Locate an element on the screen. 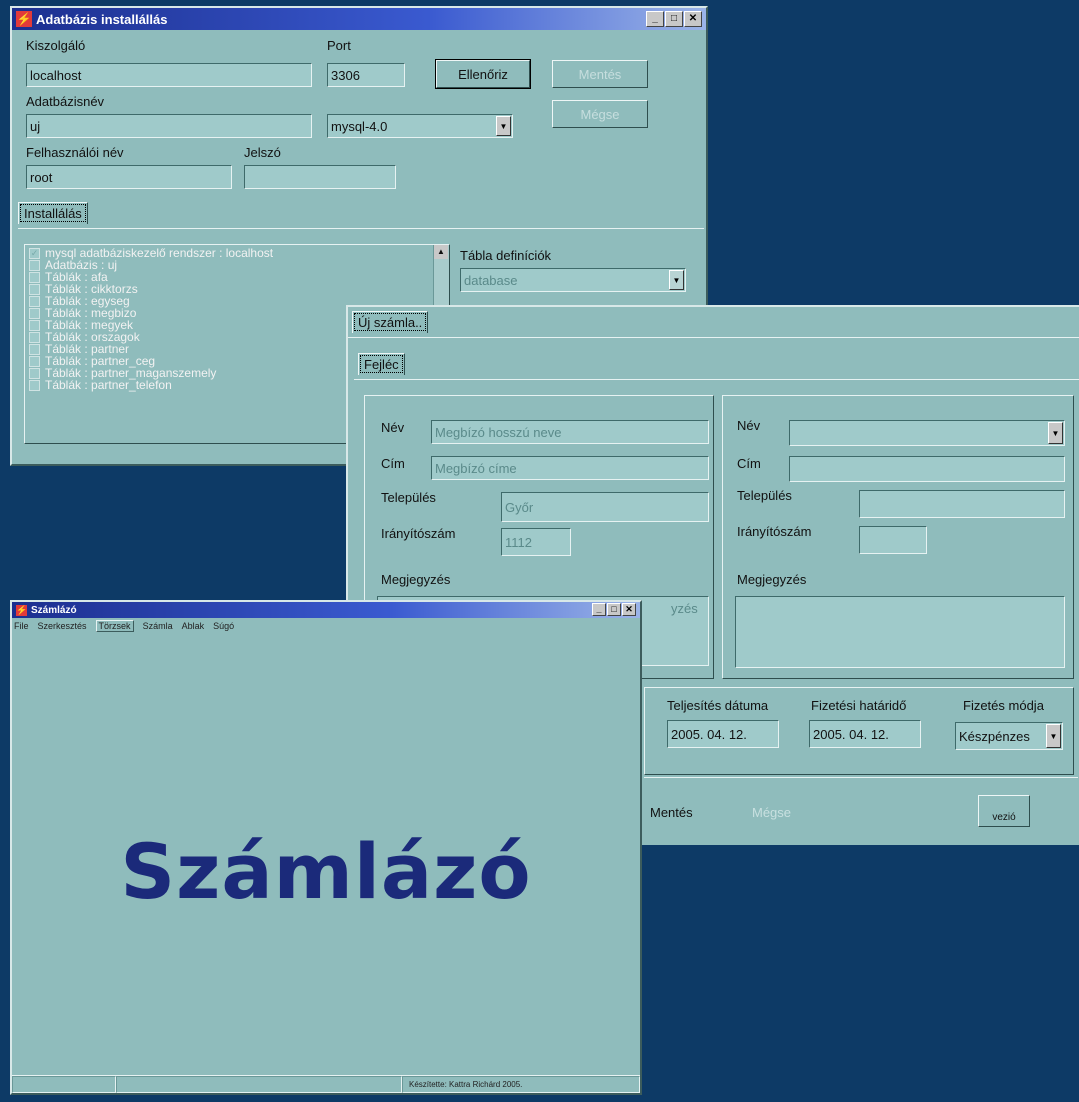  issuer-name-label: Név is located at coordinates (393, 427).